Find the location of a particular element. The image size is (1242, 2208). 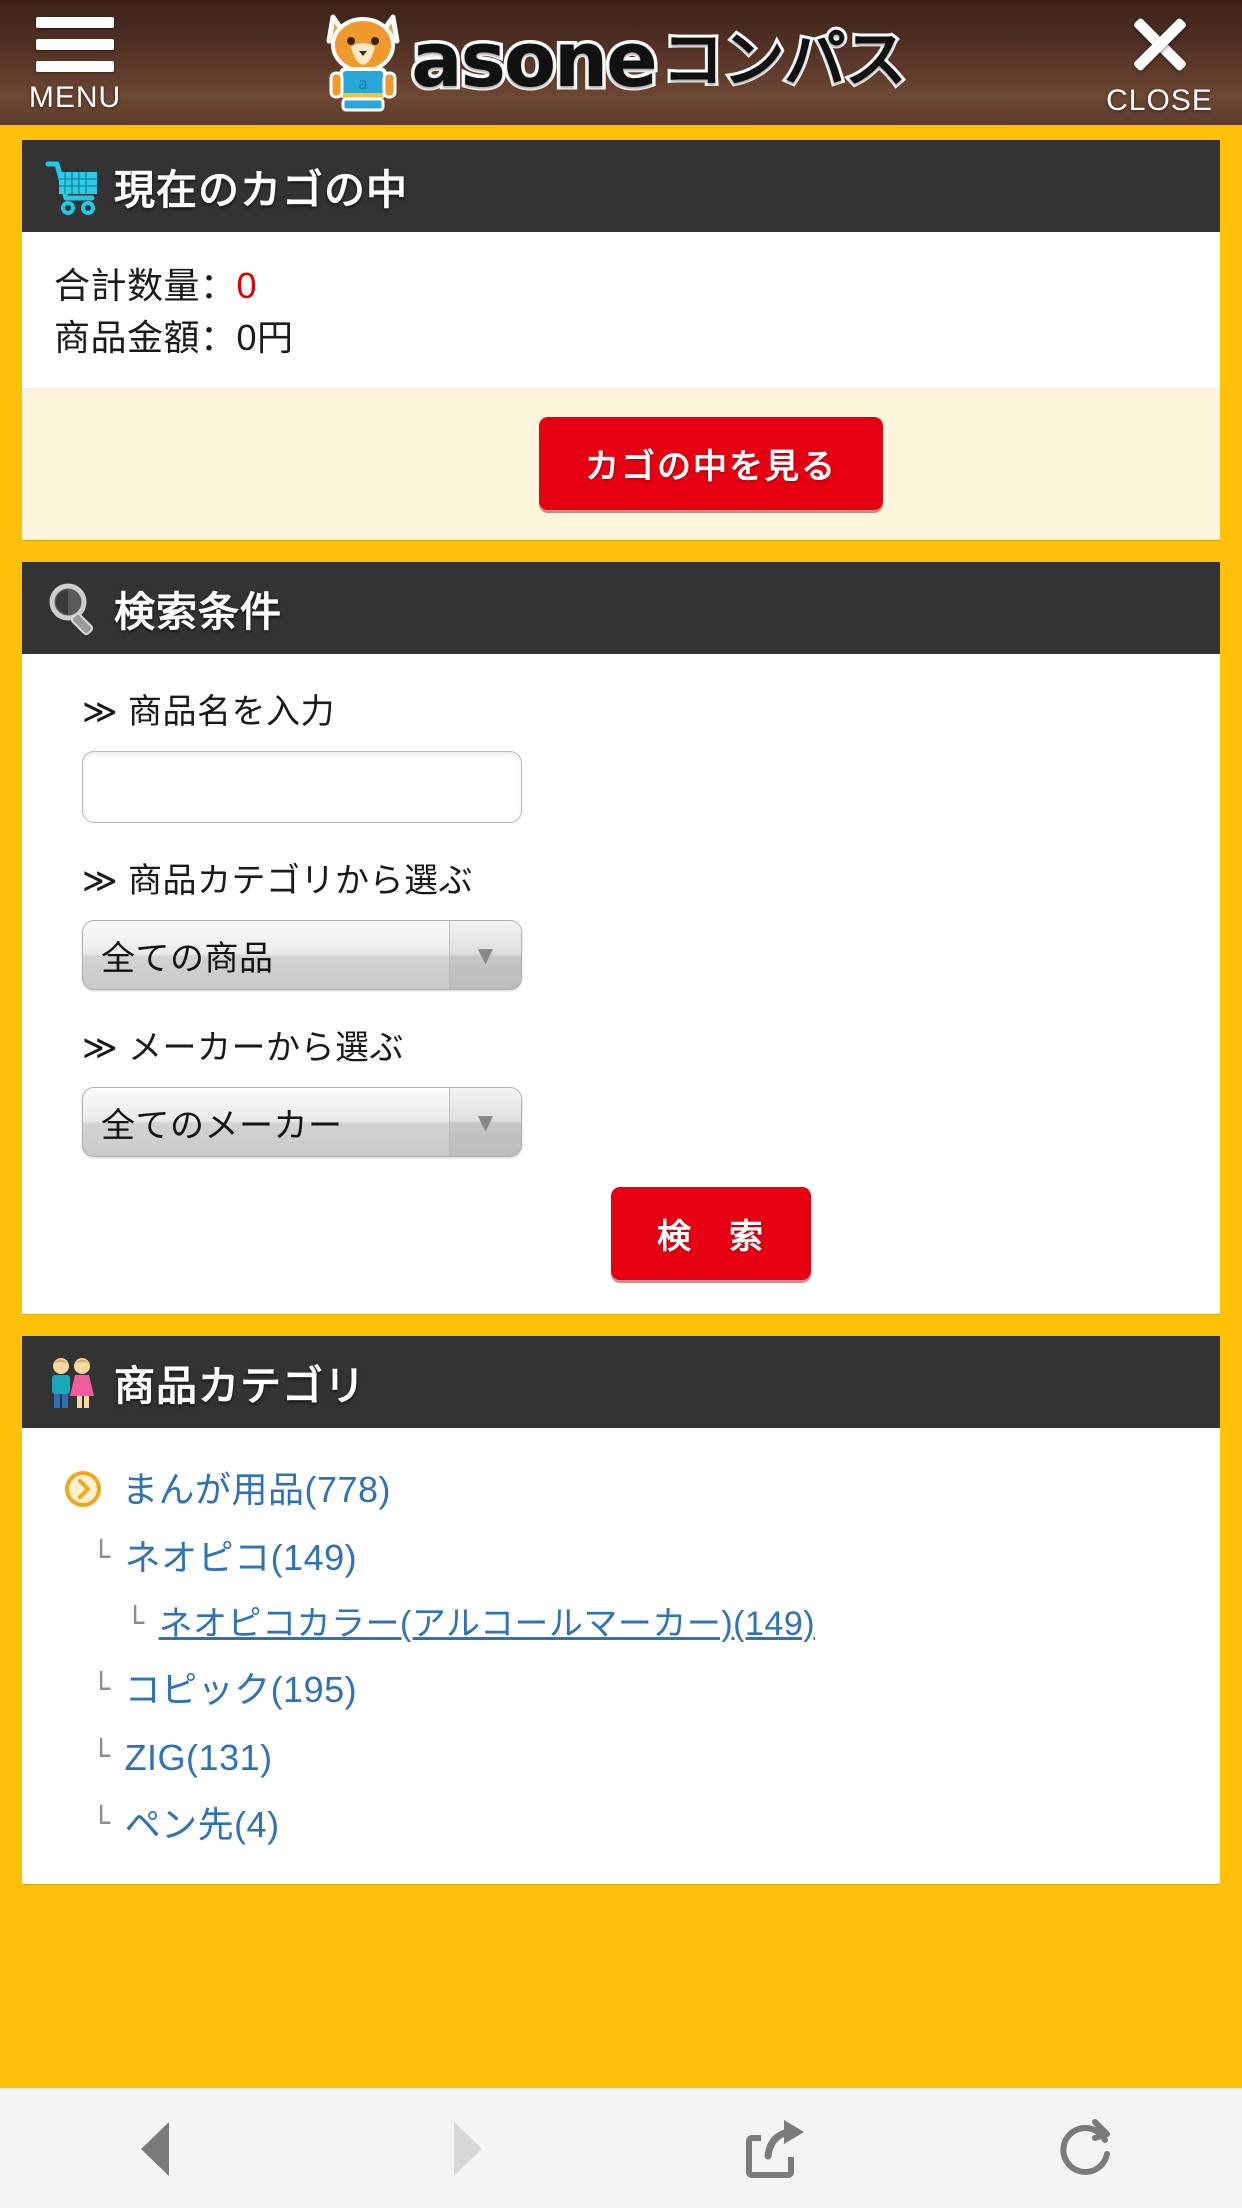

cart-quantity-value: 0 is located at coordinates (247, 285).